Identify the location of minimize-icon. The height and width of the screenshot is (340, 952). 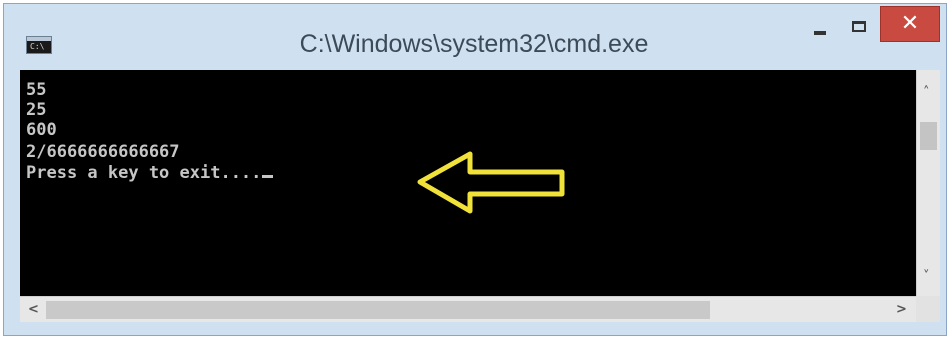
(820, 33).